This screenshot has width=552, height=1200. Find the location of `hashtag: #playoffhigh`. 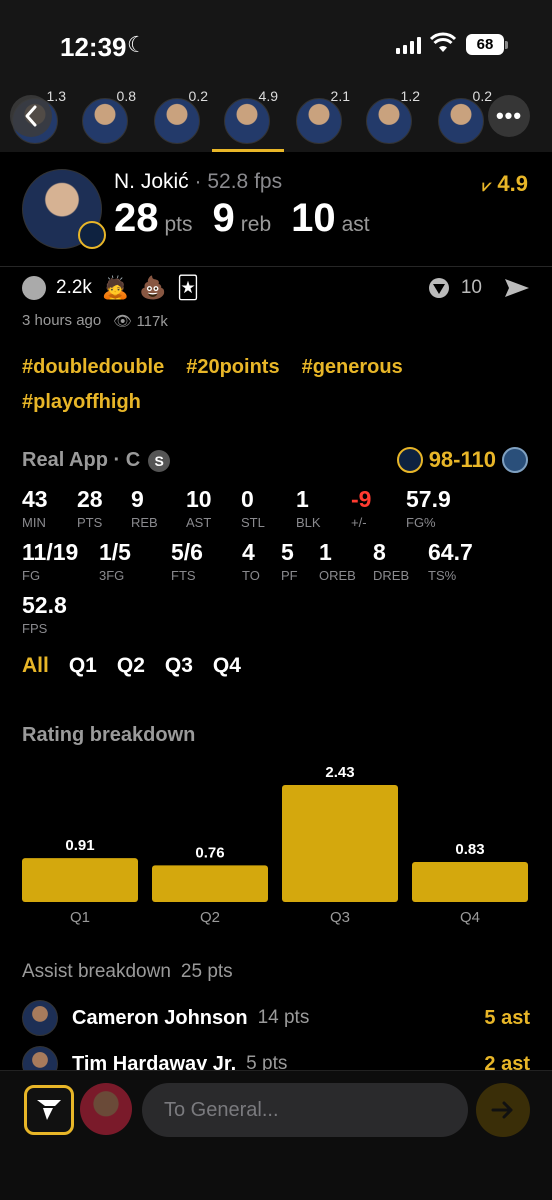

hashtag: #playoffhigh is located at coordinates (81, 402).